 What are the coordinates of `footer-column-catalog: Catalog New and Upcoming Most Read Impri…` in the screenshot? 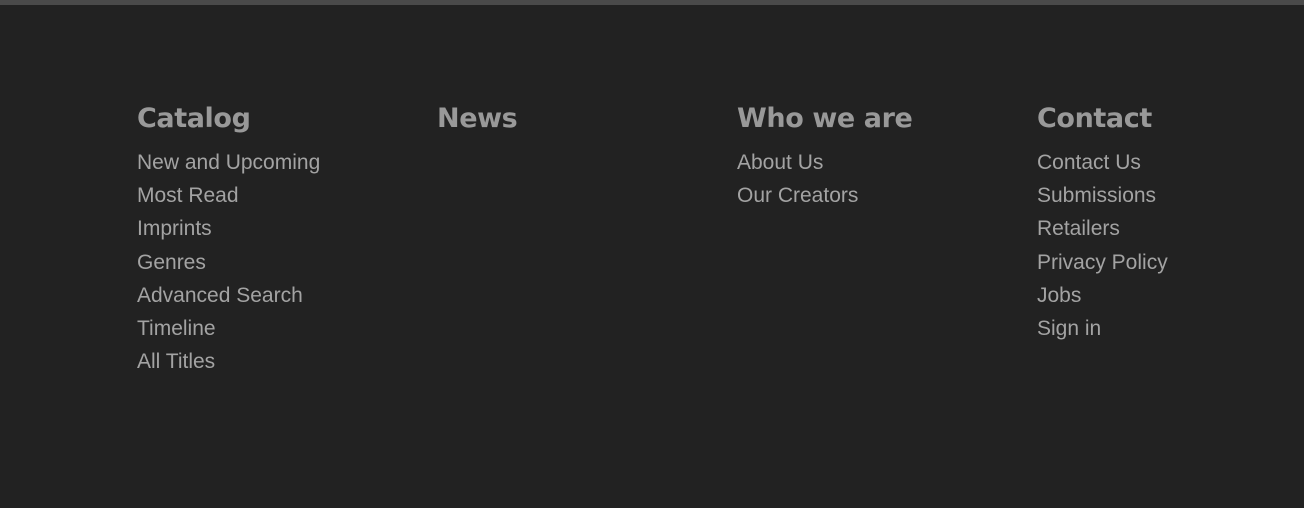 It's located at (277, 239).